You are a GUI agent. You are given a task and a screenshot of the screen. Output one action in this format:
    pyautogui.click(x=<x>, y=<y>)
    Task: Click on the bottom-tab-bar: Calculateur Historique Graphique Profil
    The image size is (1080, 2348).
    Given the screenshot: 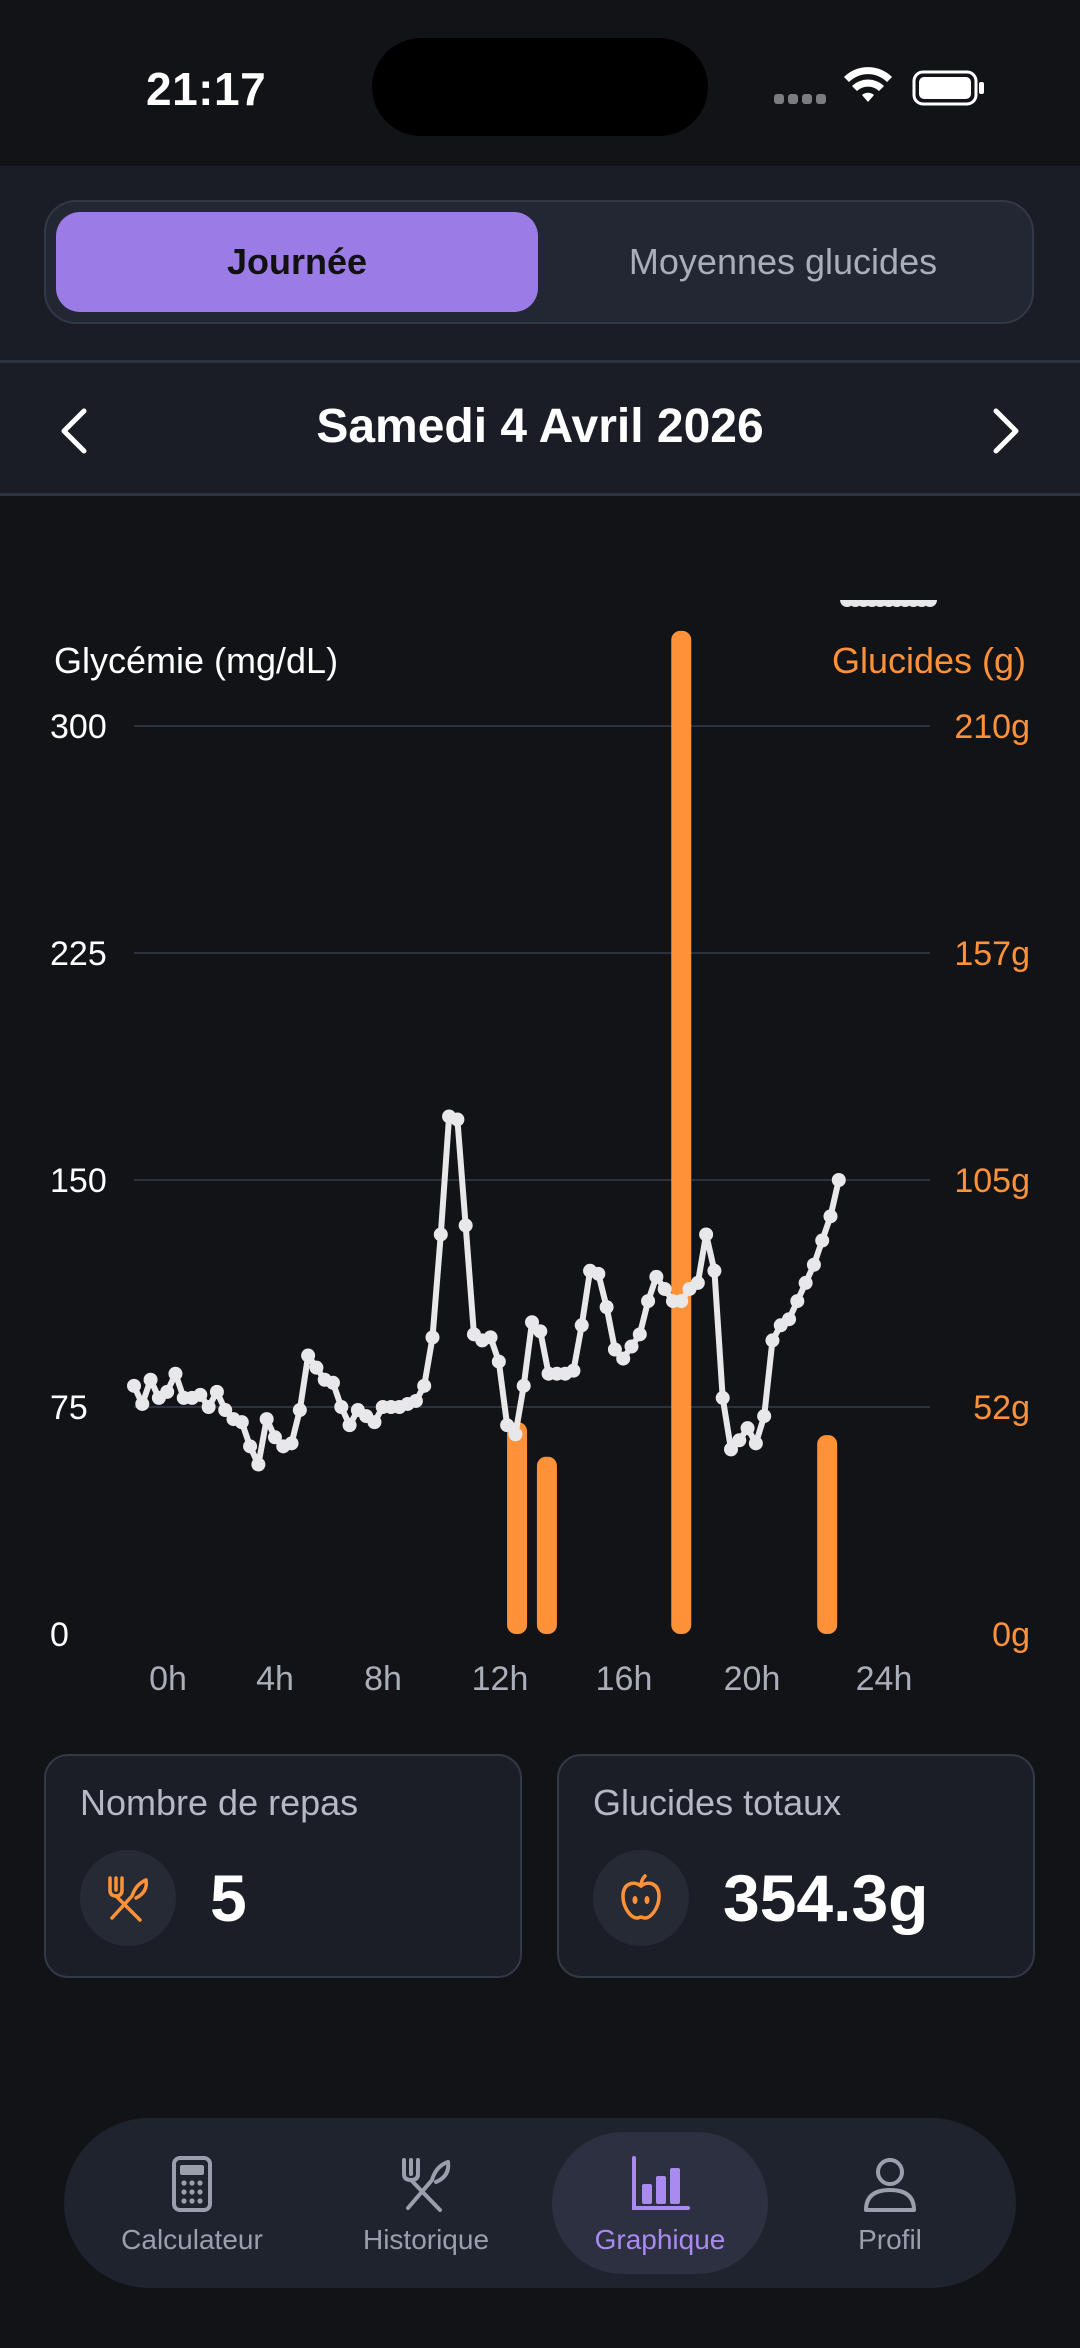 What is the action you would take?
    pyautogui.click(x=540, y=2203)
    